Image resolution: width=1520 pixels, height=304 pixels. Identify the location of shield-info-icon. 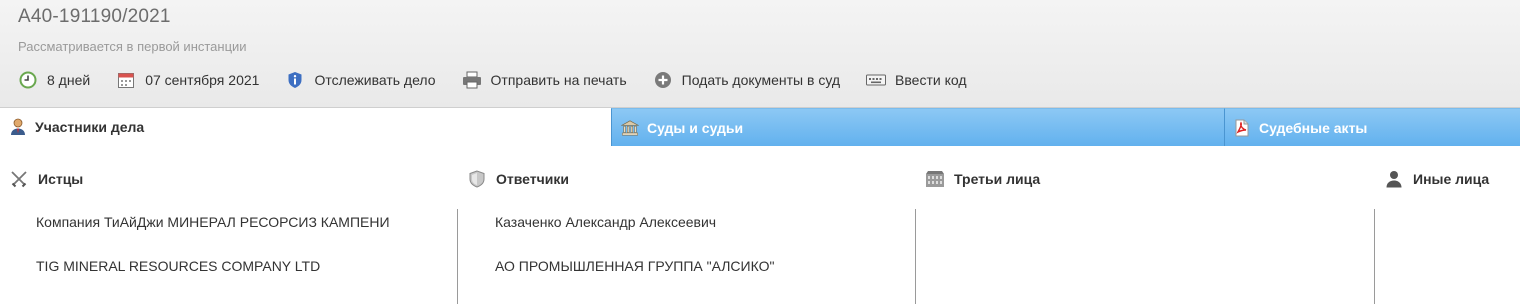
(295, 80).